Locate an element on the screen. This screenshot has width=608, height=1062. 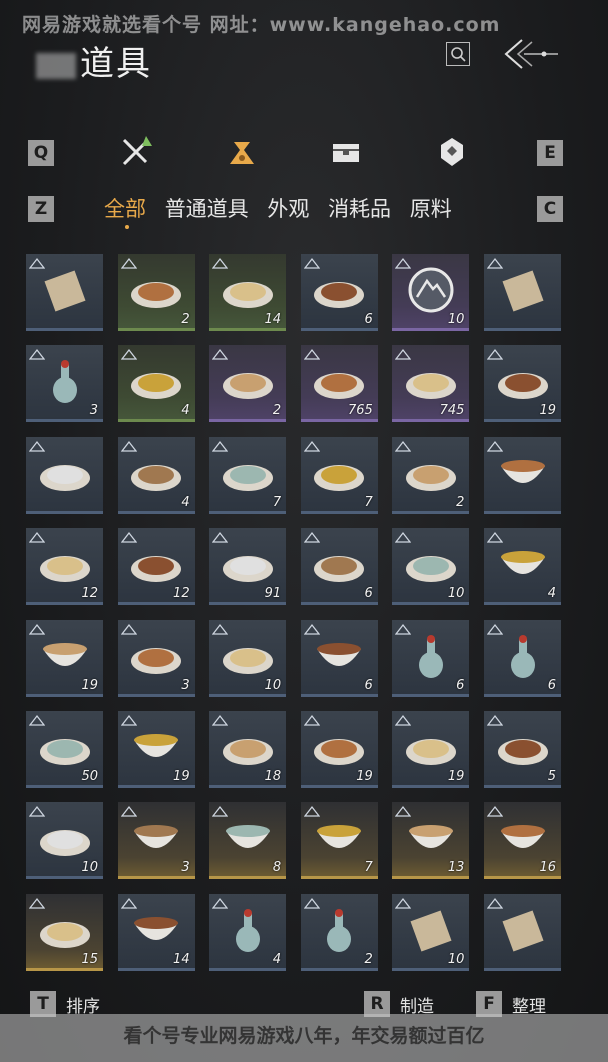
inventory-slot: 745 is located at coordinates (431, 384).